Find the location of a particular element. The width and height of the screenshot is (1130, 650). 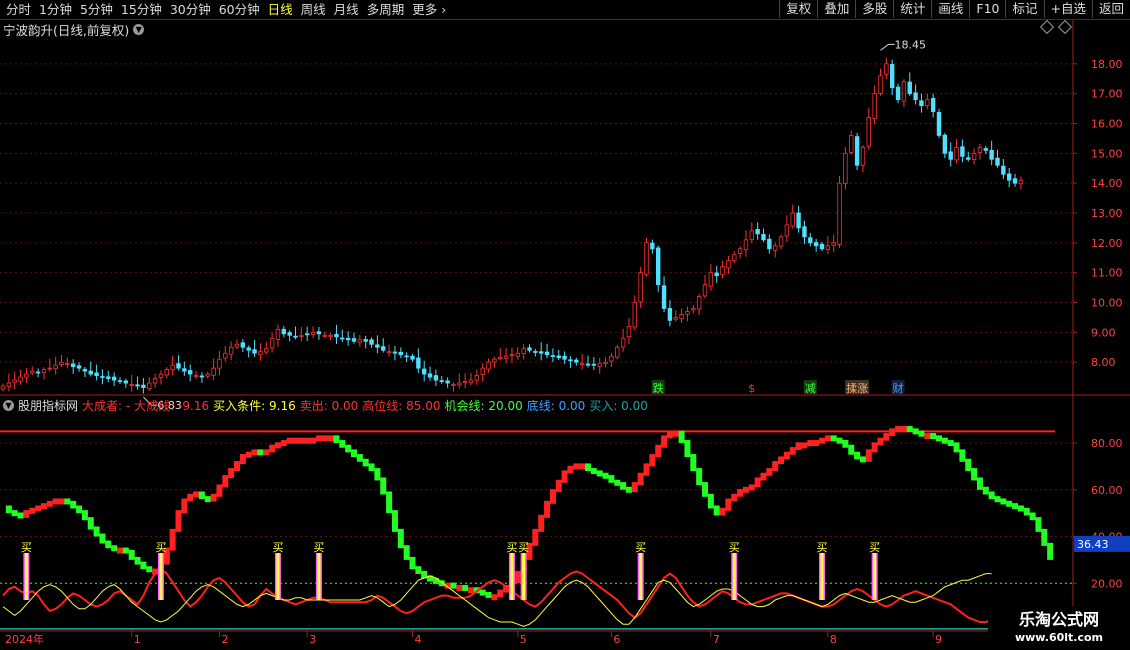

tool-button: 叠加 is located at coordinates (836, 9).